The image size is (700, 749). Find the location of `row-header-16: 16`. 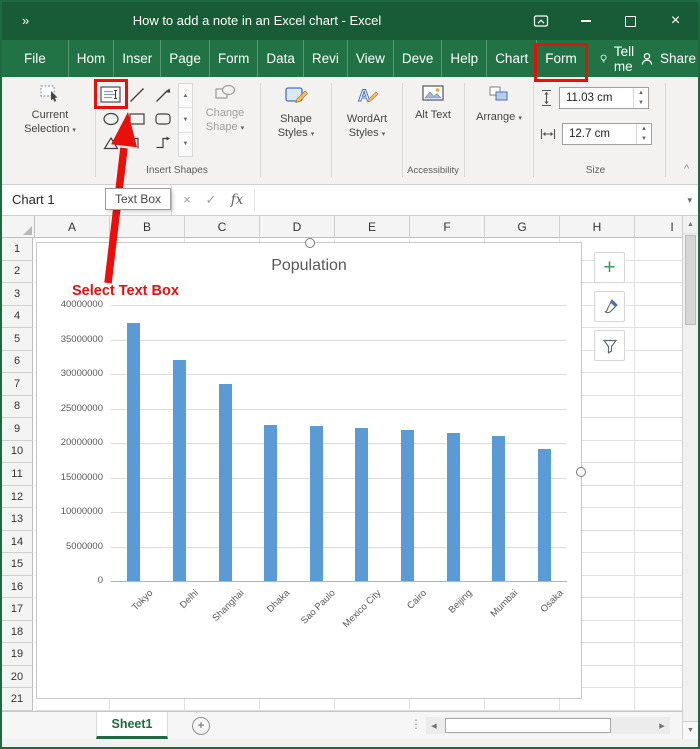

row-header-16: 16 is located at coordinates (17, 587).